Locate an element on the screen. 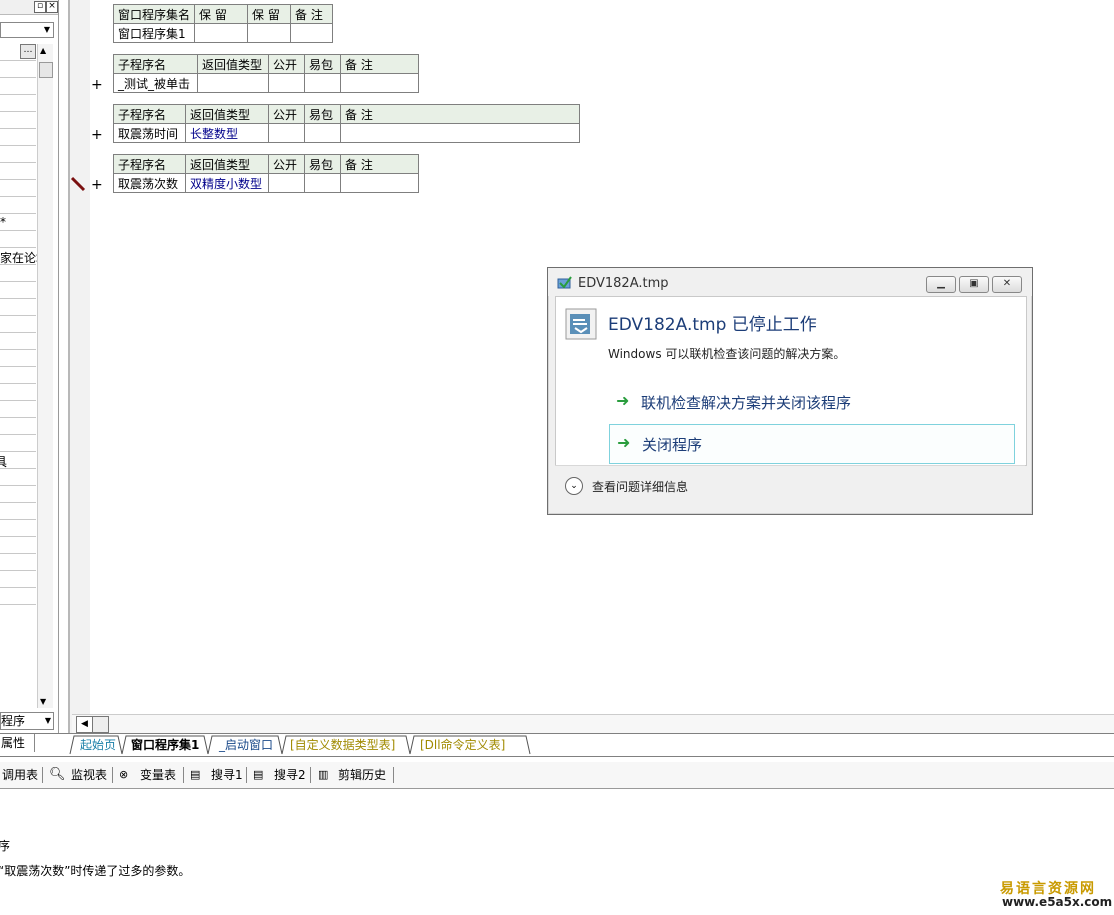 This screenshot has height=915, width=1114. search1-button: 搜寻1 is located at coordinates (227, 775).